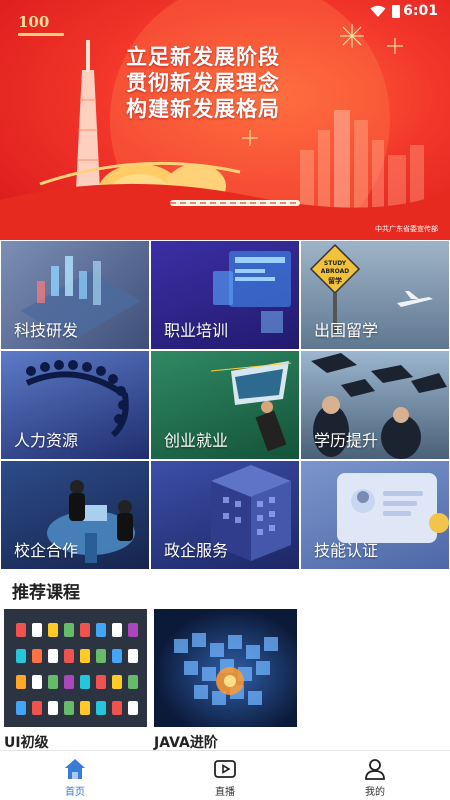 The width and height of the screenshot is (450, 800). Describe the element at coordinates (335, 271) in the screenshot. I see `sign-text: ABROAD` at that location.